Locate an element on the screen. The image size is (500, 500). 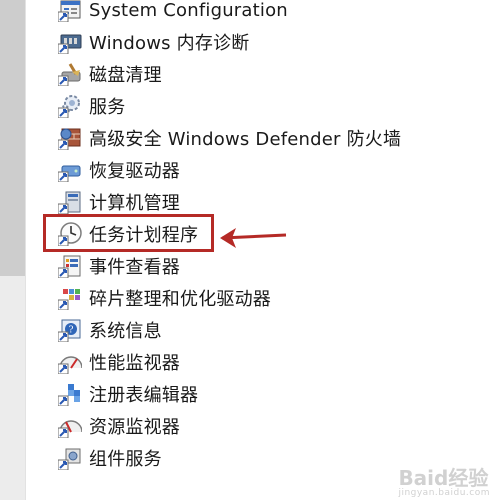
list-item-memory-diagnostic: Windows 内存诊断 is located at coordinates (229, 42).